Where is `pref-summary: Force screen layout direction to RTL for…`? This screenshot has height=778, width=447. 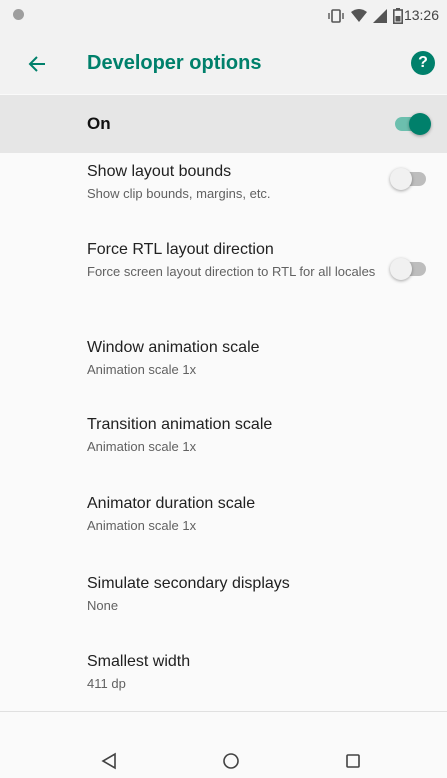
pref-summary: Force screen layout direction to RTL for… is located at coordinates (231, 271).